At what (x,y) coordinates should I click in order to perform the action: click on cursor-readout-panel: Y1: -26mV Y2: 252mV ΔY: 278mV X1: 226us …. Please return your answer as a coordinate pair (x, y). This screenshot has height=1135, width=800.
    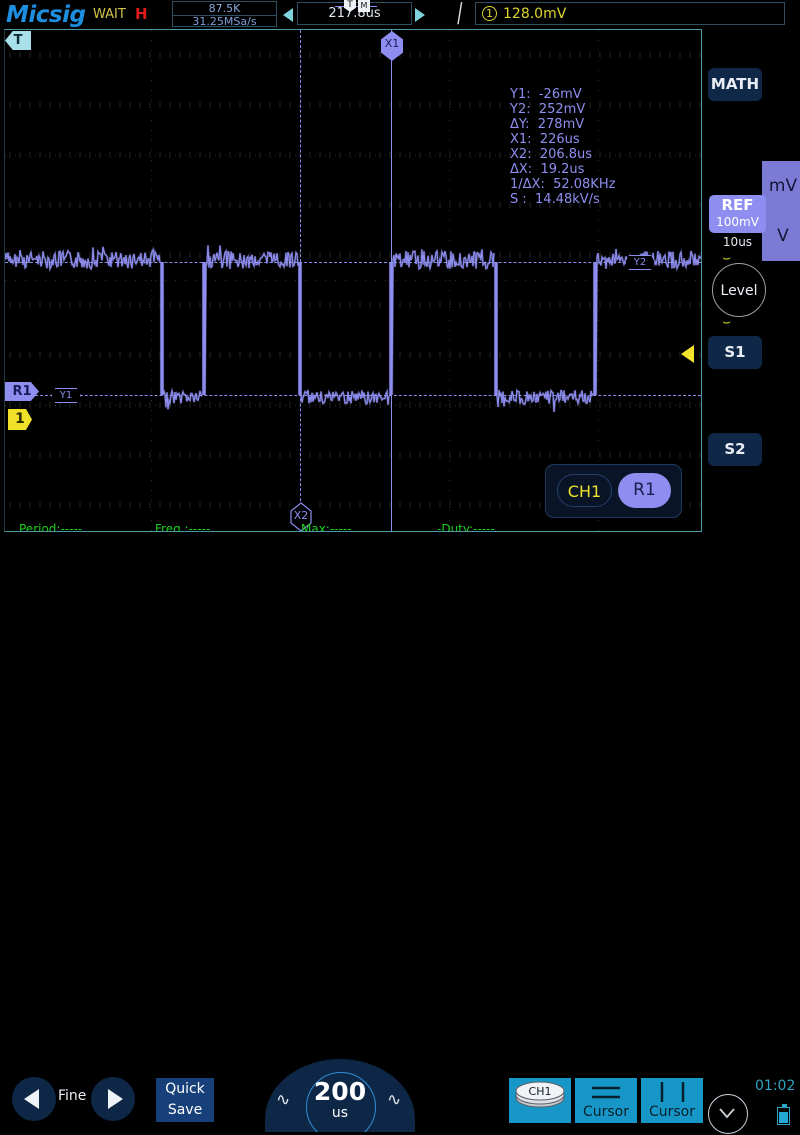
    Looking at the image, I should click on (562, 147).